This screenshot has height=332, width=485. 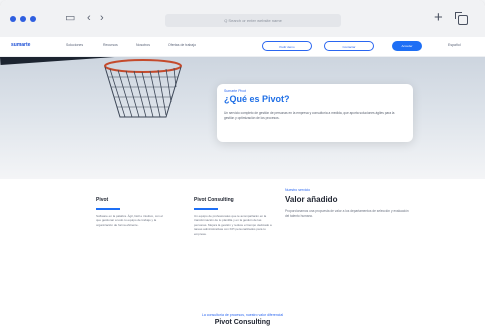 I want to click on tabs-overview-icon, so click(x=461, y=18).